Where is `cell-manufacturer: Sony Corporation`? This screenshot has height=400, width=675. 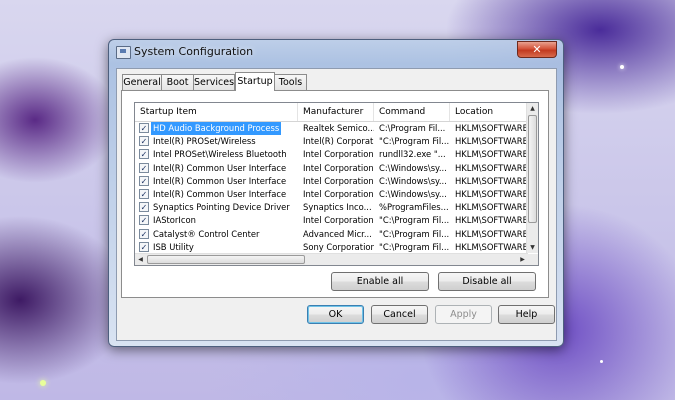 cell-manufacturer: Sony Corporation is located at coordinates (338, 246).